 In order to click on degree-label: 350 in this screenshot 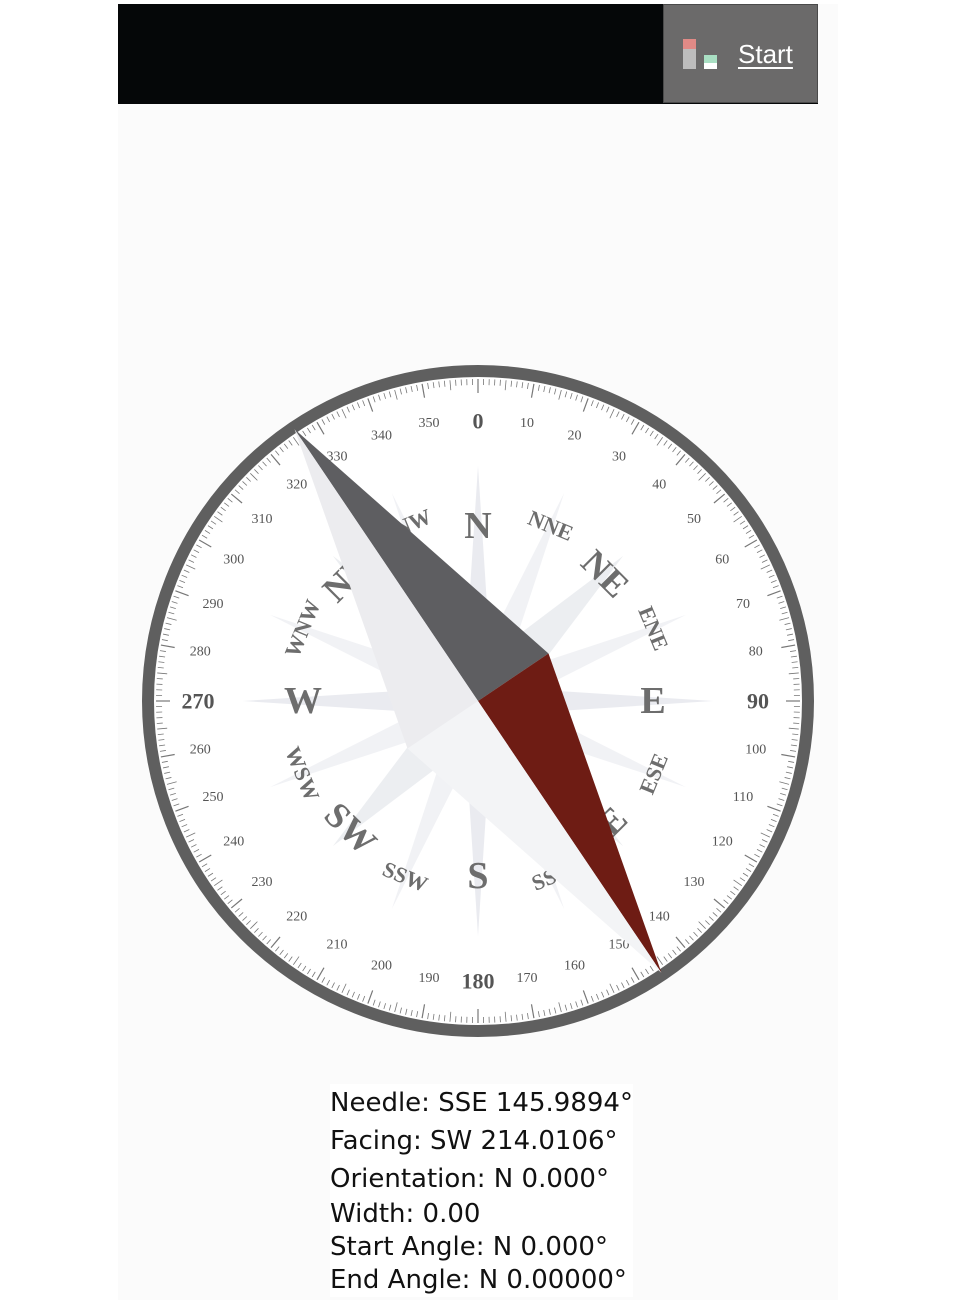, I will do `click(429, 423)`.